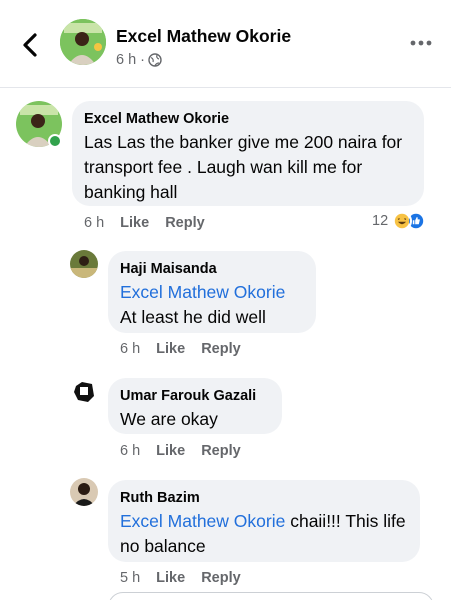 This screenshot has height=600, width=451. What do you see at coordinates (380, 221) in the screenshot?
I see `reaction-count: 12` at bounding box center [380, 221].